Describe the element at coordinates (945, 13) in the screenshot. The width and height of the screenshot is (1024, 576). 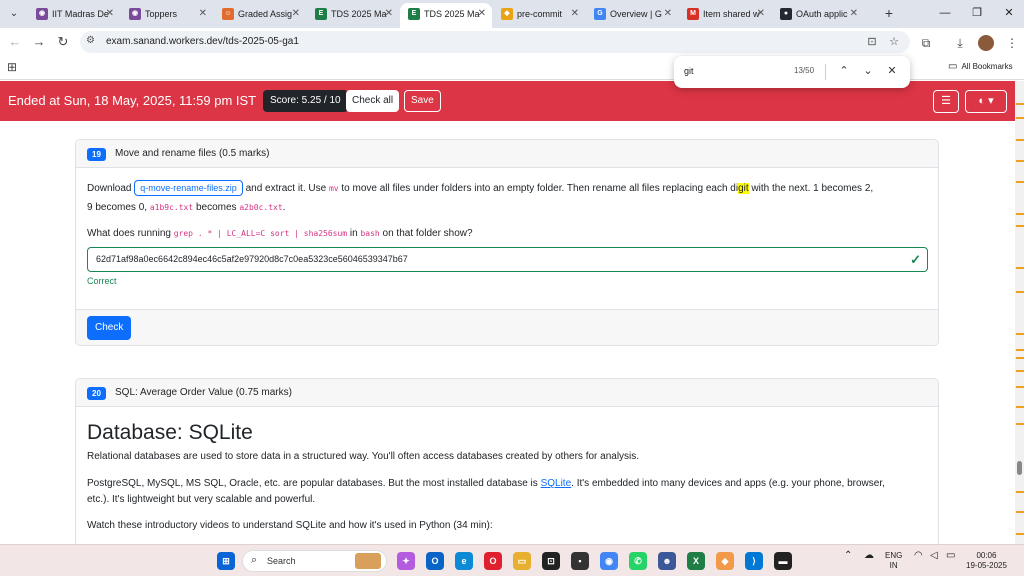
I see `minimize-icon: —` at that location.